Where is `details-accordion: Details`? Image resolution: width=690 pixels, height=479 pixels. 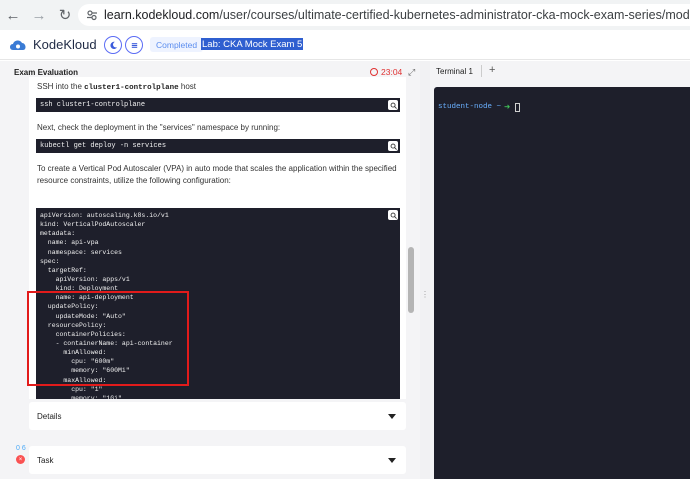
details-accordion: Details is located at coordinates (217, 416).